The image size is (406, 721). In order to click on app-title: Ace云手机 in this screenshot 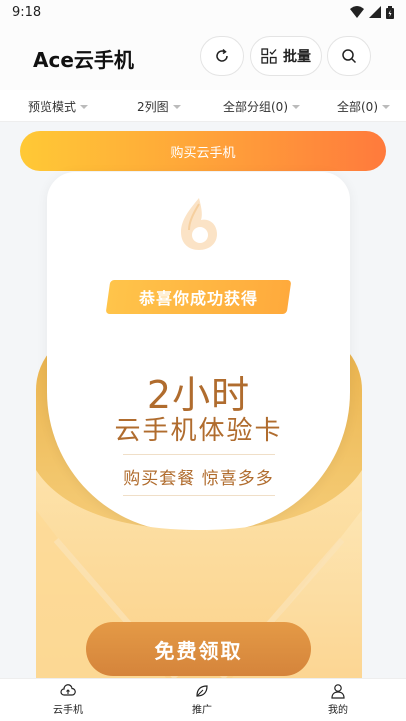, I will do `click(83, 60)`.